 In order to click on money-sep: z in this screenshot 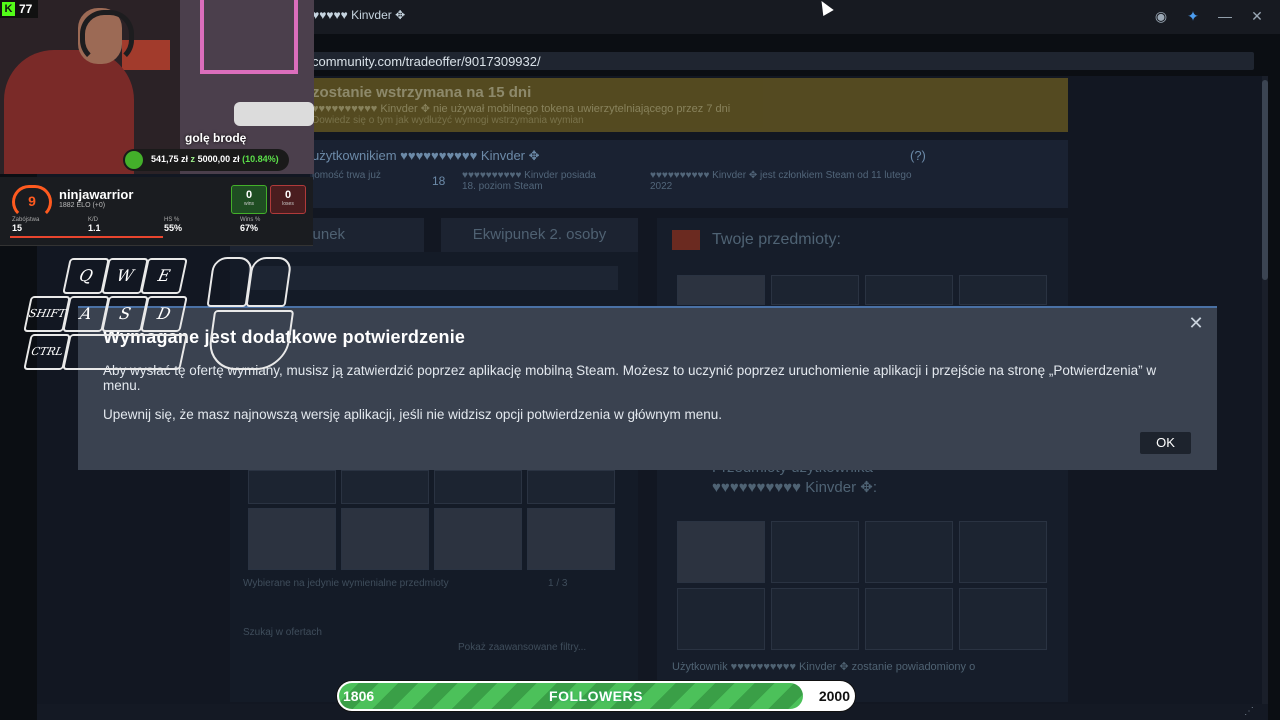, I will do `click(193, 159)`.